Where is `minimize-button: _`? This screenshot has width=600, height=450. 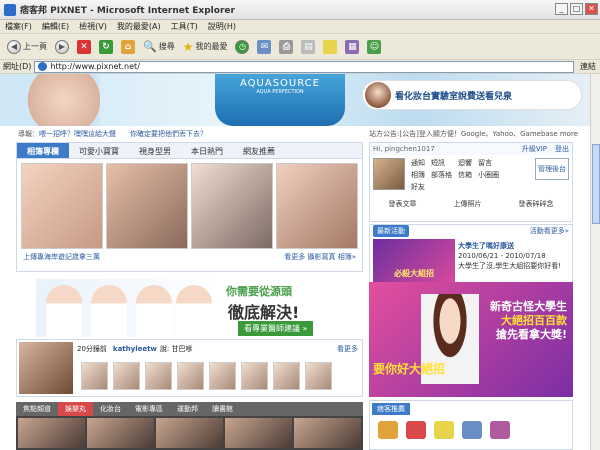
minimize-button: _ is located at coordinates (561, 9).